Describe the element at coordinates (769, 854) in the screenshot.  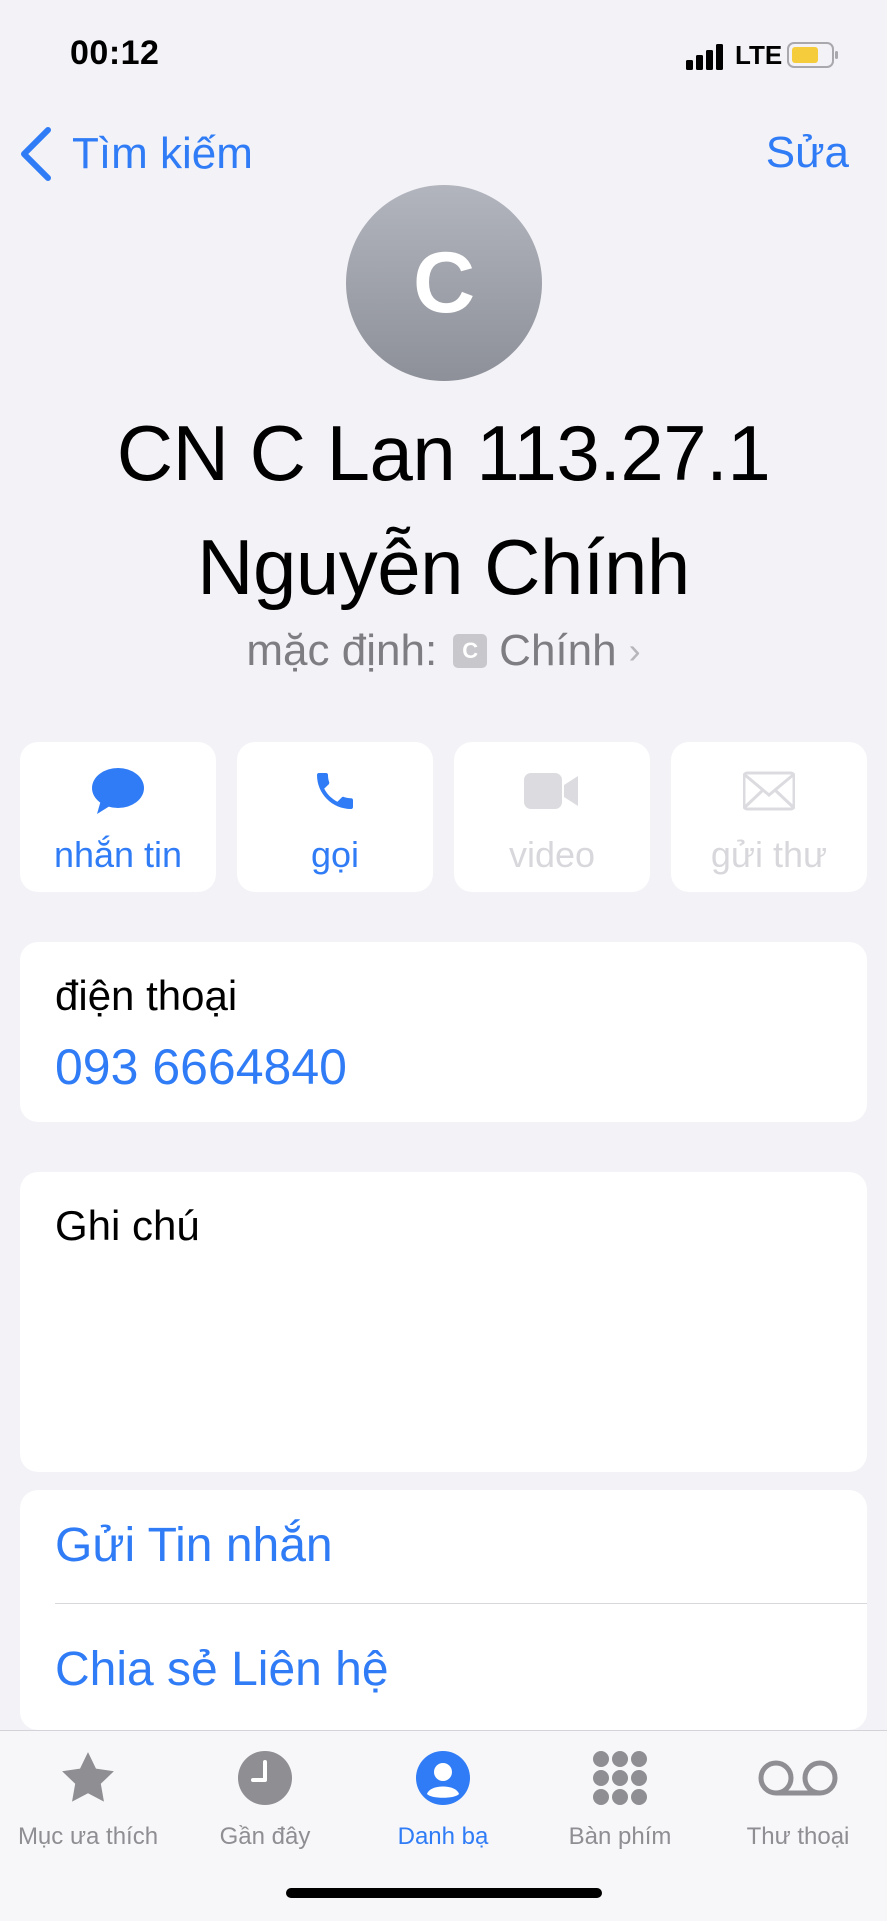
I see `mail-action-label: gửi thư` at that location.